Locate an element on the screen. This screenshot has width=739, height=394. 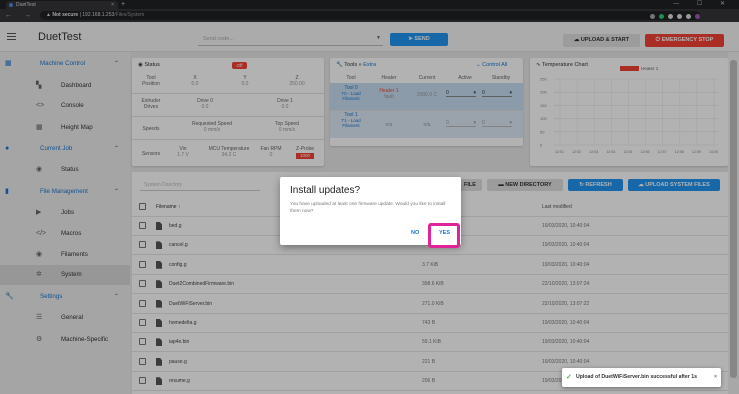
dialog-yes-button: YES is located at coordinates (444, 233).